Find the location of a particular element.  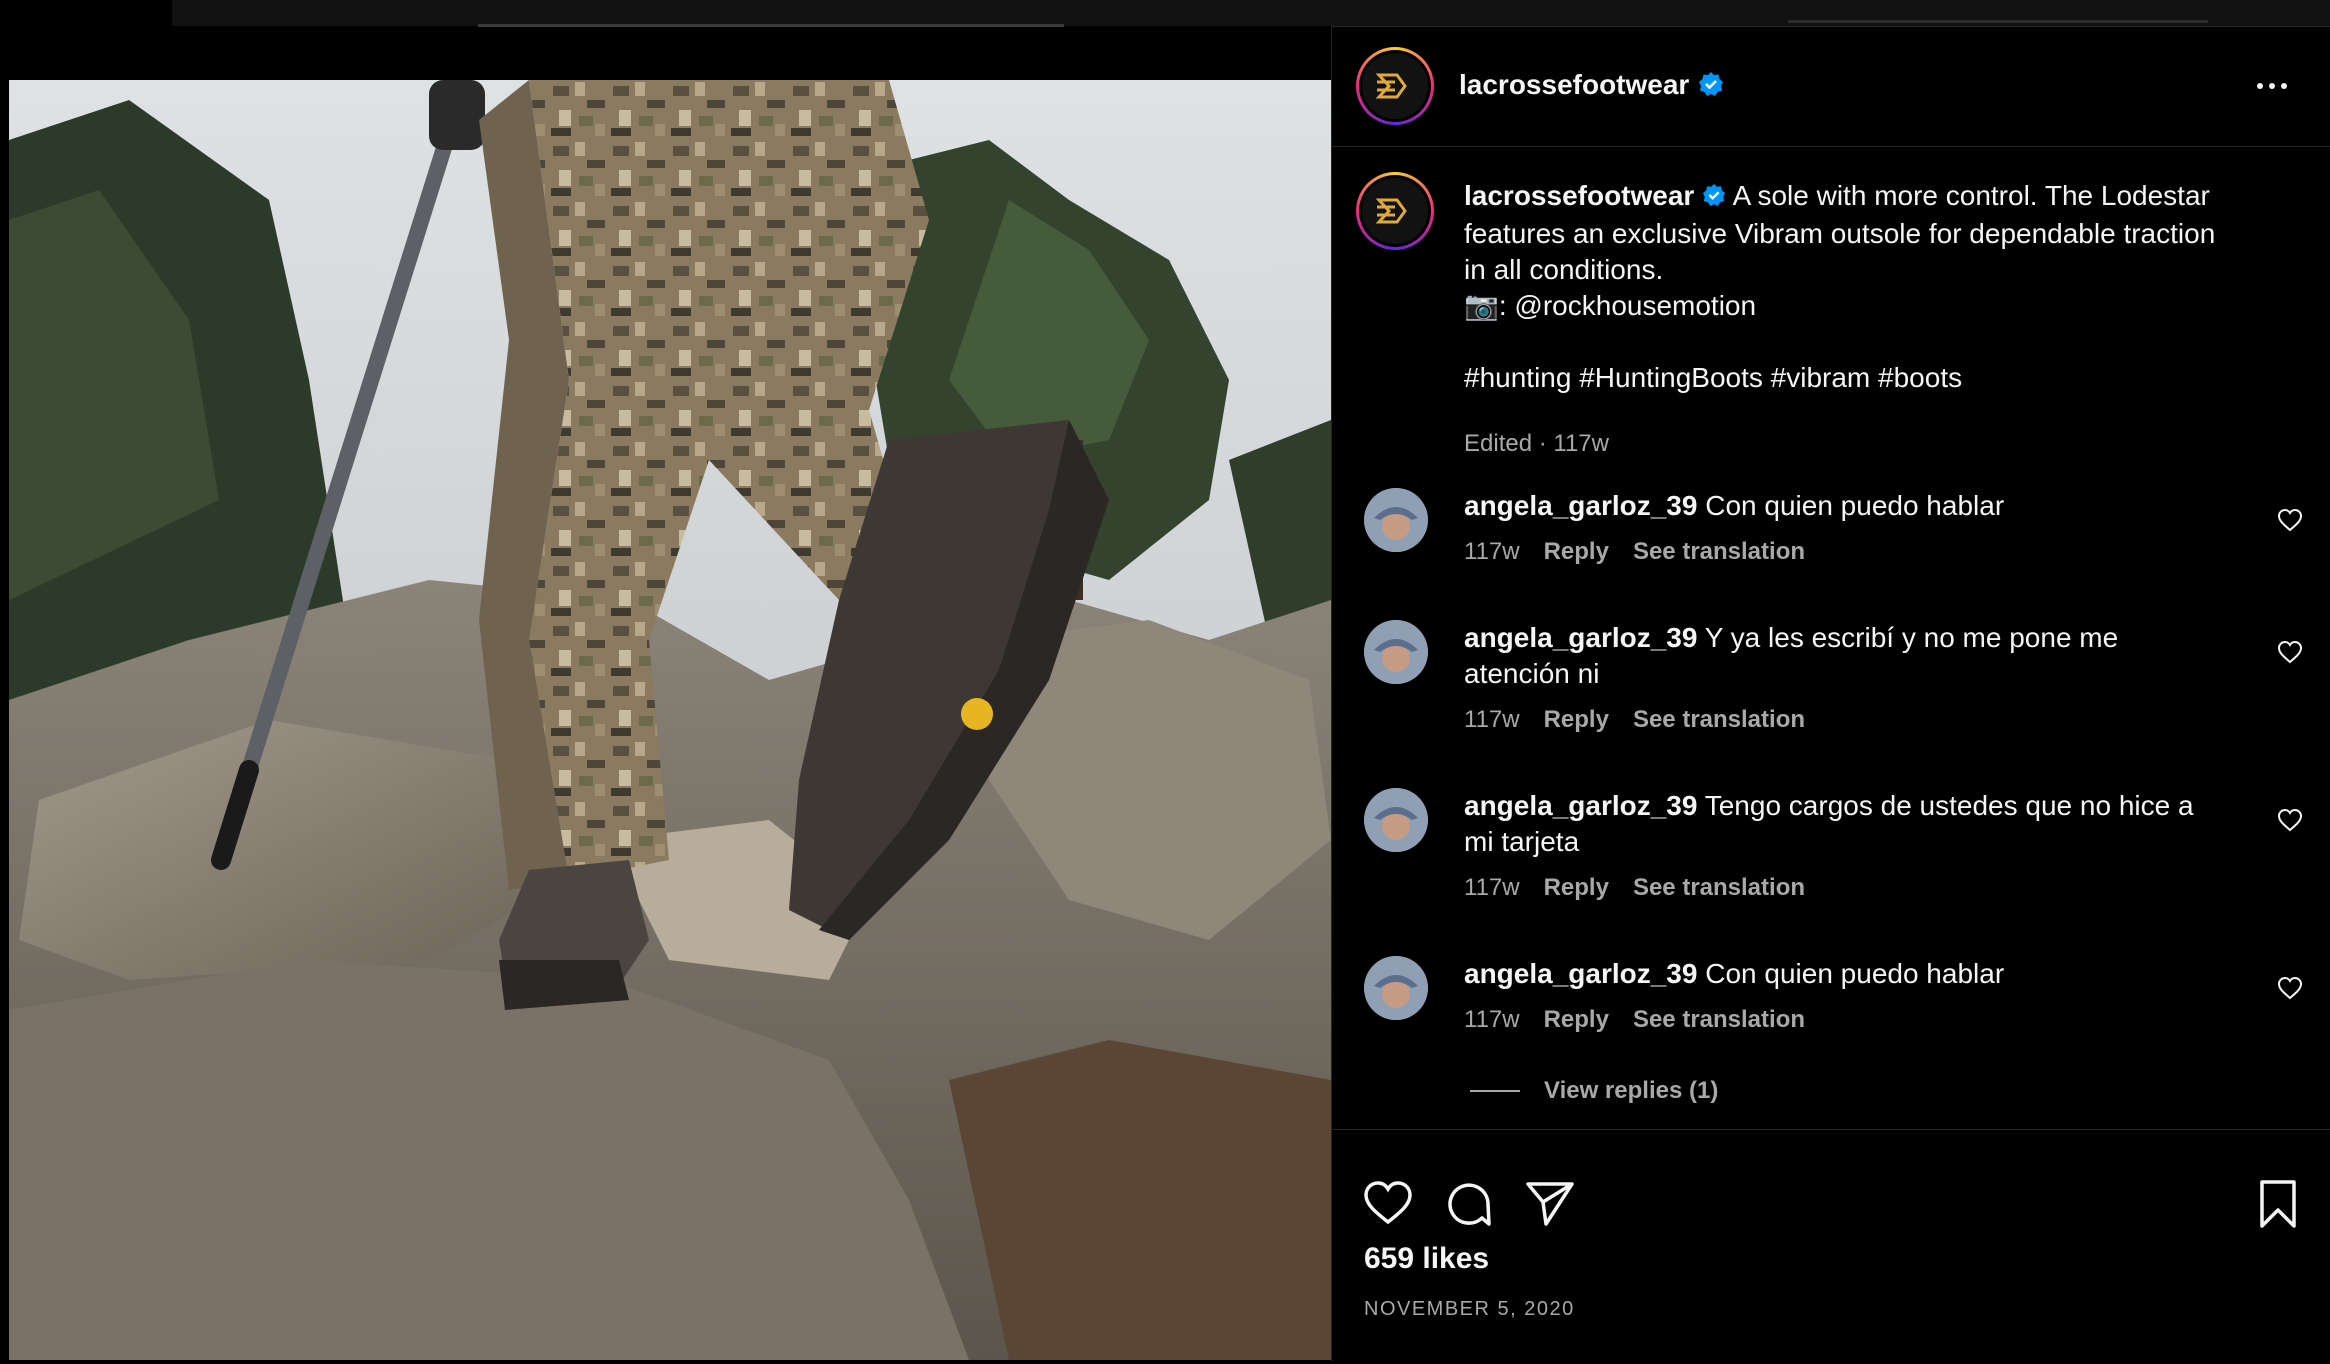

more-options-icon is located at coordinates (2277, 86).